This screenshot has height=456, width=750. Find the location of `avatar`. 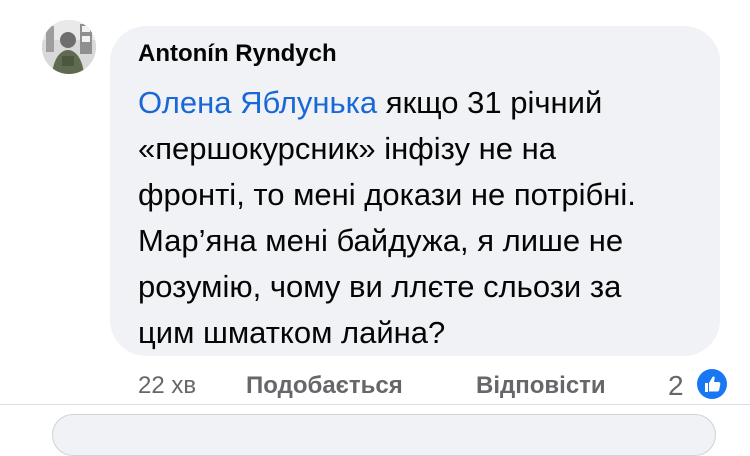

avatar is located at coordinates (69, 47).